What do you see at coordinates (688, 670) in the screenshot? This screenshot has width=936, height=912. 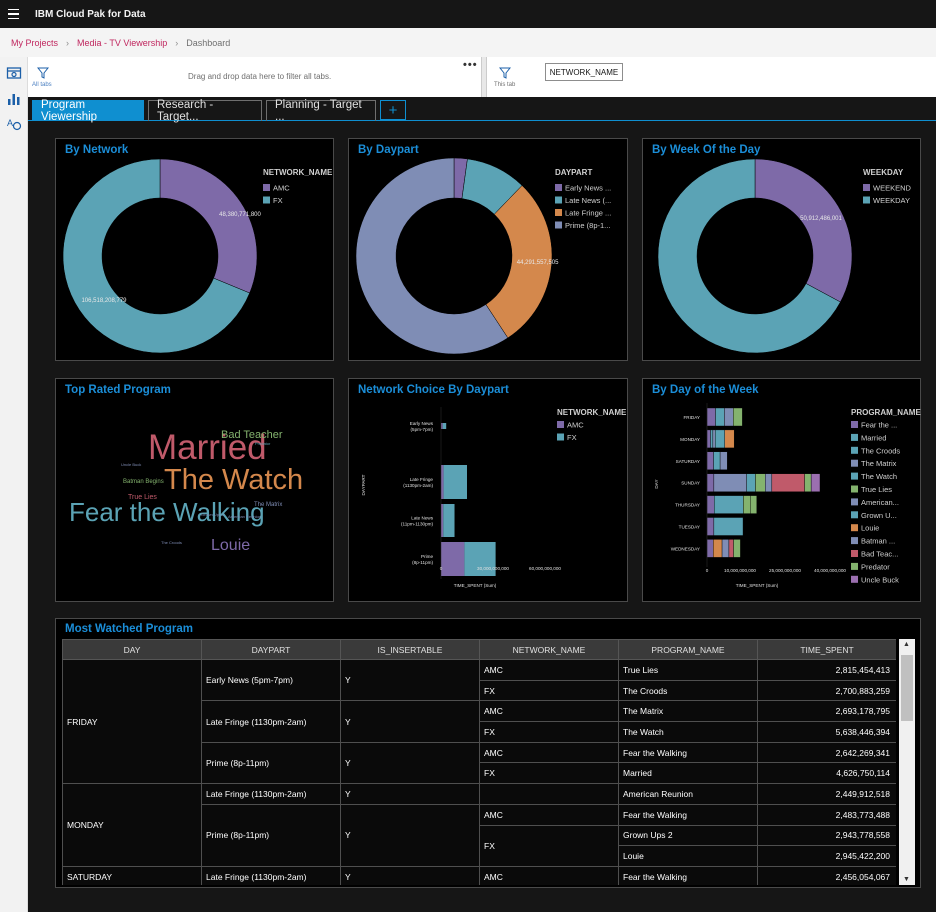 I see `cell-program-name: True Lies` at bounding box center [688, 670].